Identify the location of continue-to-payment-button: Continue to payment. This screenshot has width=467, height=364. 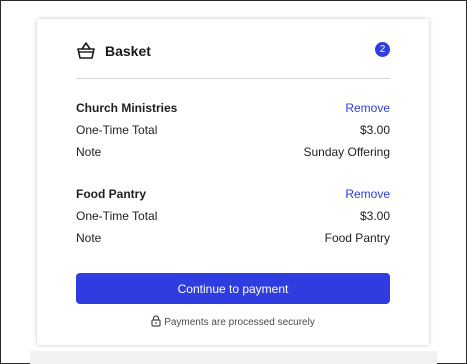
(233, 288).